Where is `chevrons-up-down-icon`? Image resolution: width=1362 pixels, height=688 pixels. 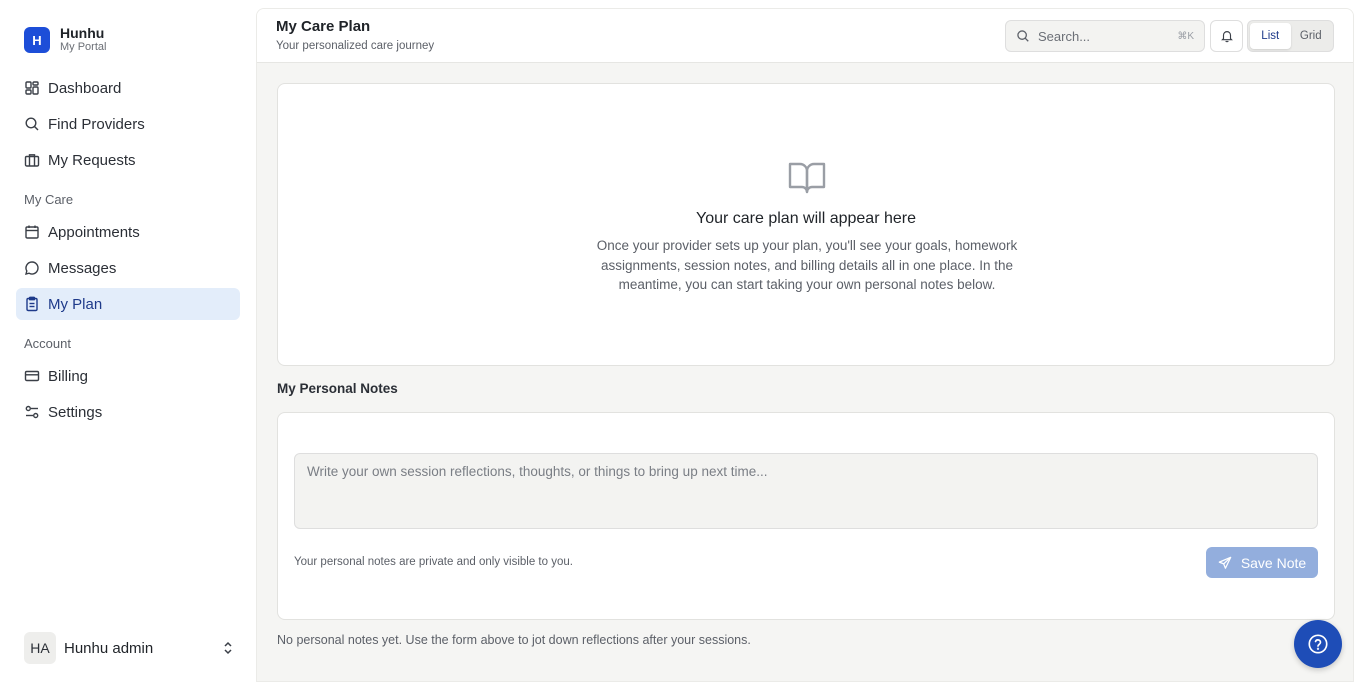
chevrons-up-down-icon is located at coordinates (228, 648).